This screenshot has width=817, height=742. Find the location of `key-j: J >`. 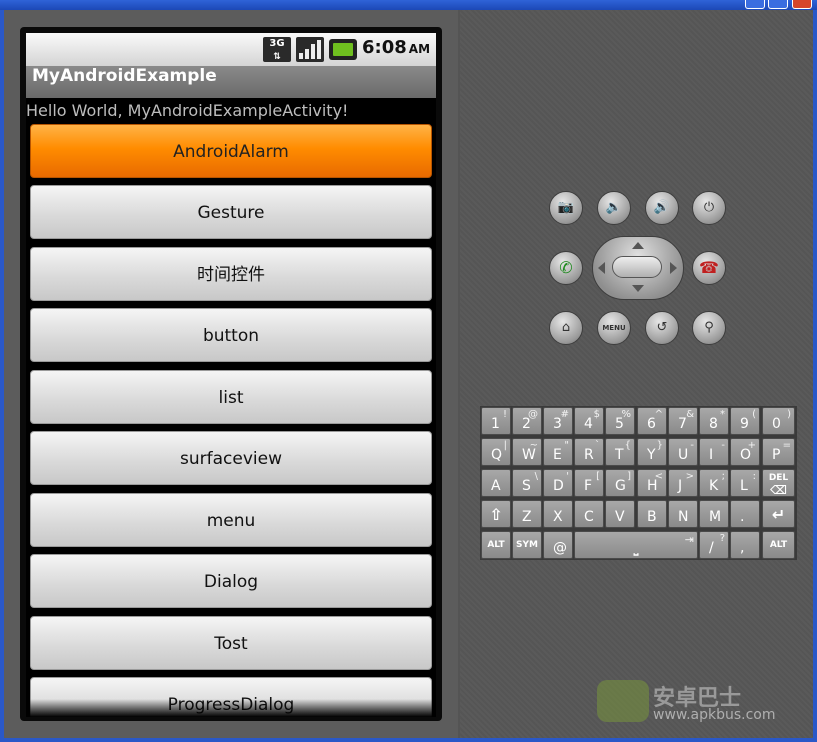

key-j: J > is located at coordinates (683, 483).